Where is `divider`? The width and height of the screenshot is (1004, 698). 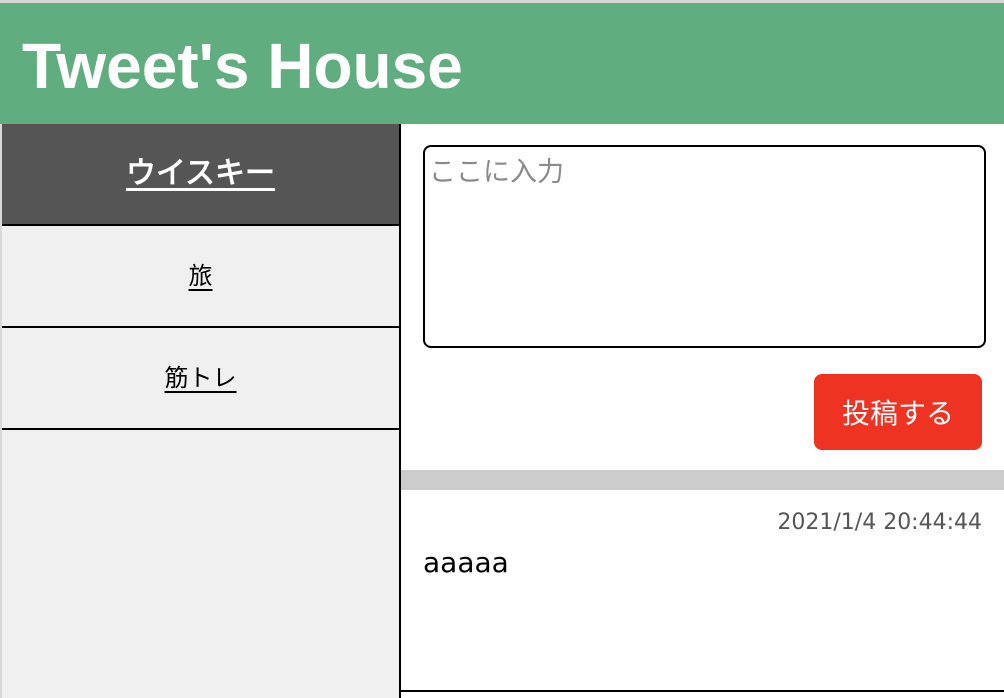 divider is located at coordinates (702, 480).